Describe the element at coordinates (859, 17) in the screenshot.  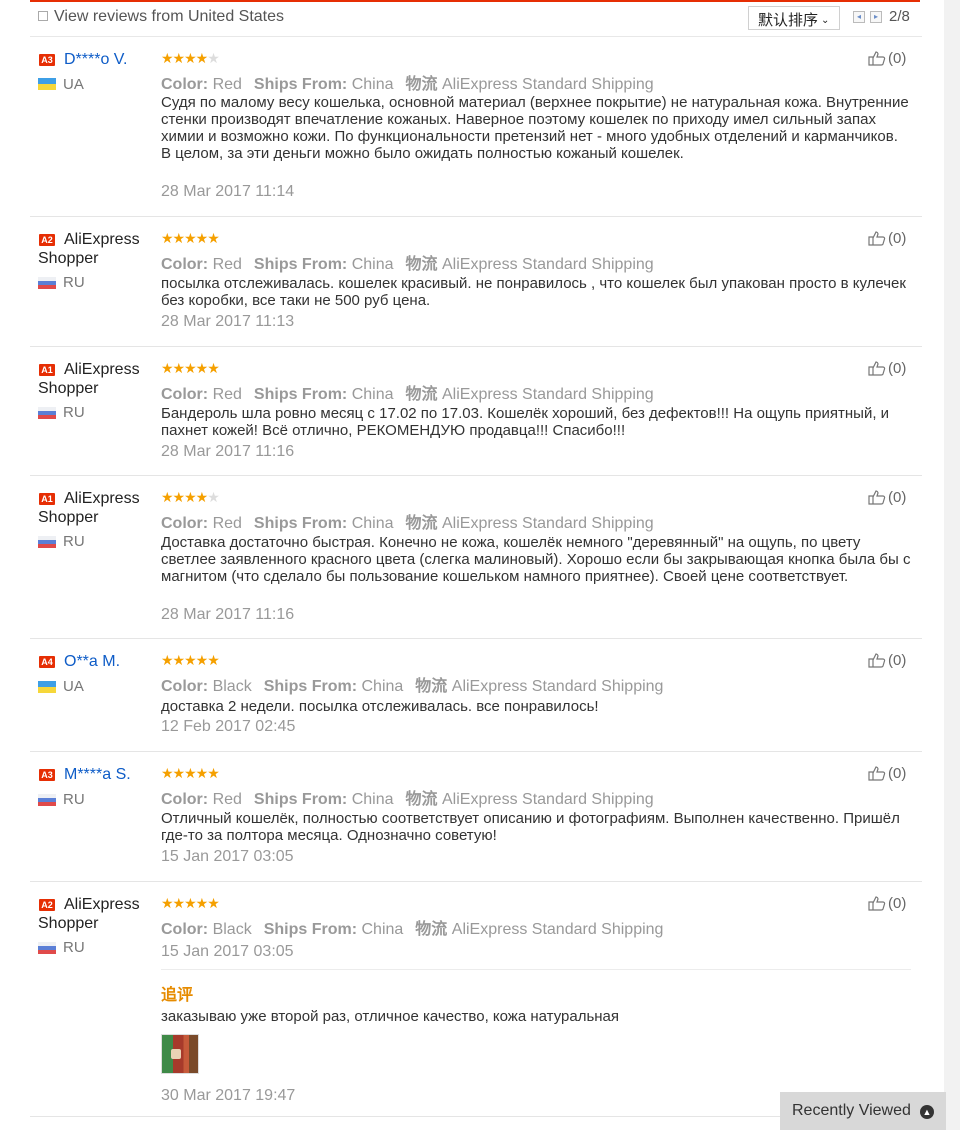
I see `prev-page-button: ◂` at that location.